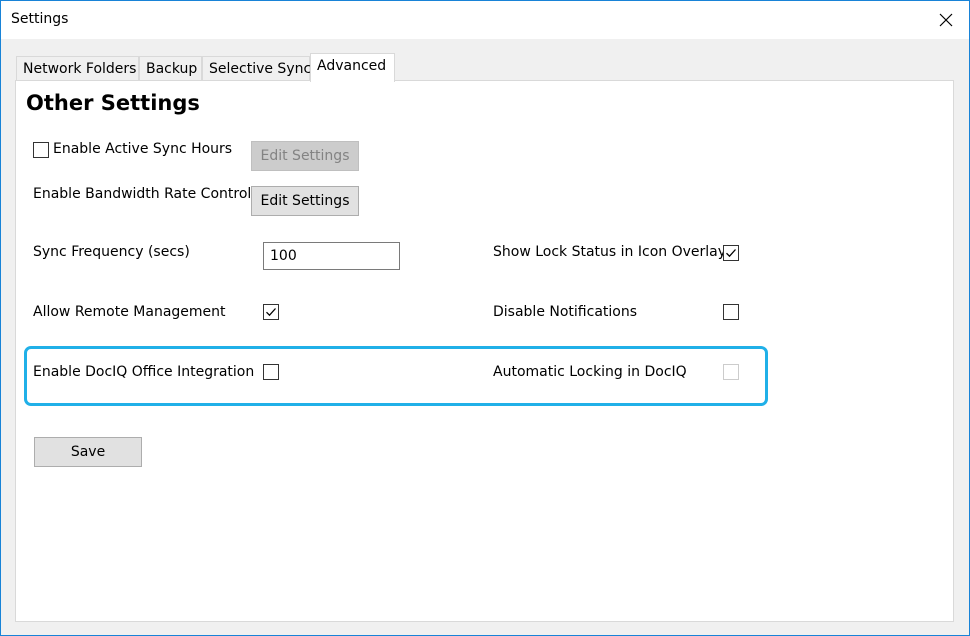 The image size is (970, 636). I want to click on auto-locking-label: Automatic Locking in DocIQ, so click(590, 372).